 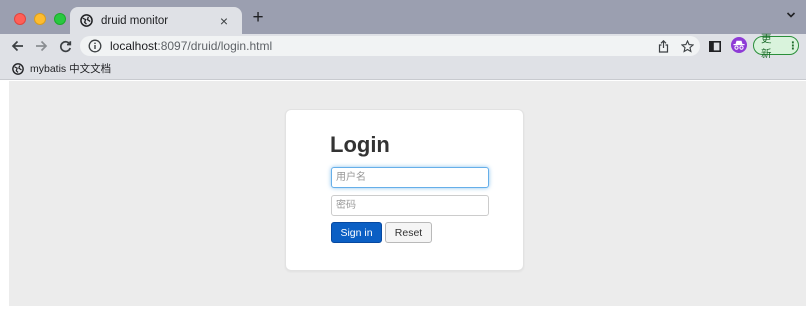 What do you see at coordinates (403, 17) in the screenshot?
I see `tab-strip: druid monitor × +` at bounding box center [403, 17].